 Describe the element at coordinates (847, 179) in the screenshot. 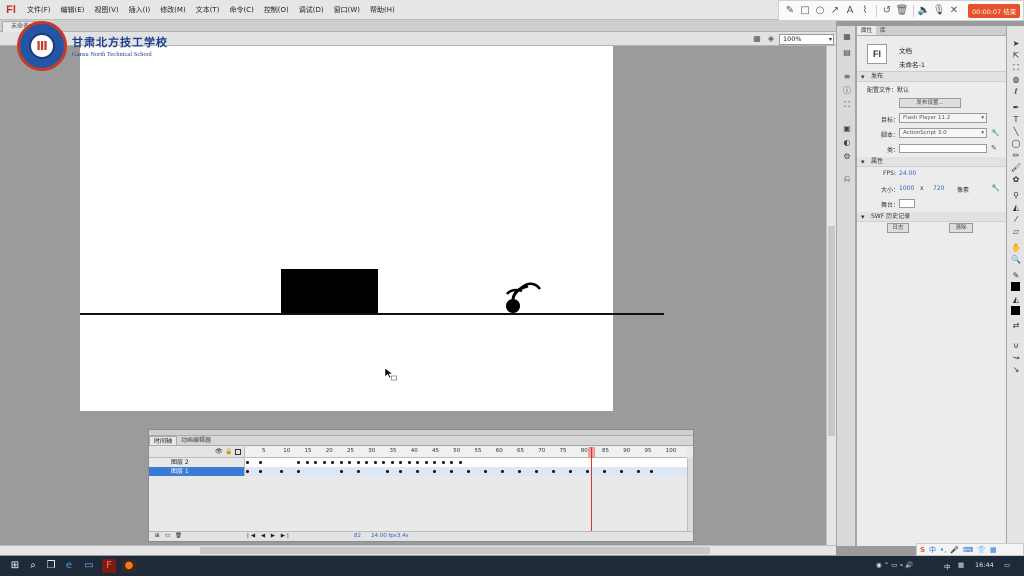

I see `history-icon: ⎌` at that location.